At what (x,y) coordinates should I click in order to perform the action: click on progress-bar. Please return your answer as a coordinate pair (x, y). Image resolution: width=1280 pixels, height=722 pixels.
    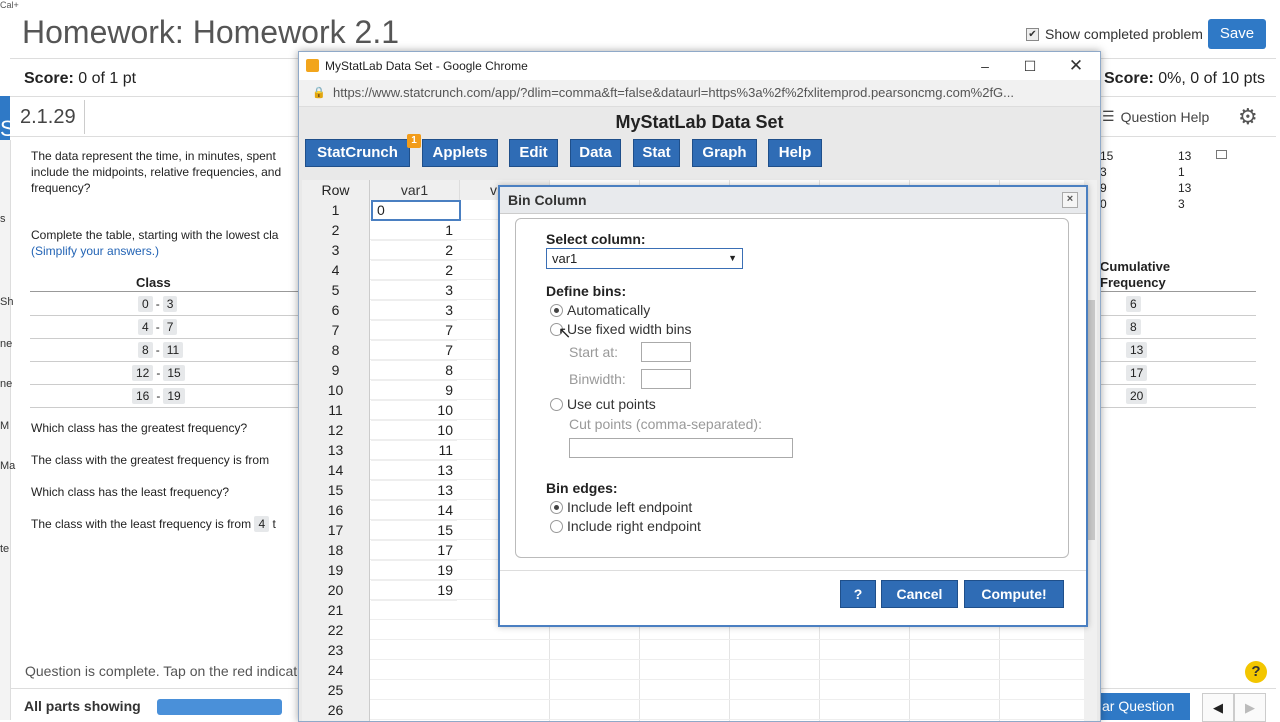
    Looking at the image, I should click on (219, 707).